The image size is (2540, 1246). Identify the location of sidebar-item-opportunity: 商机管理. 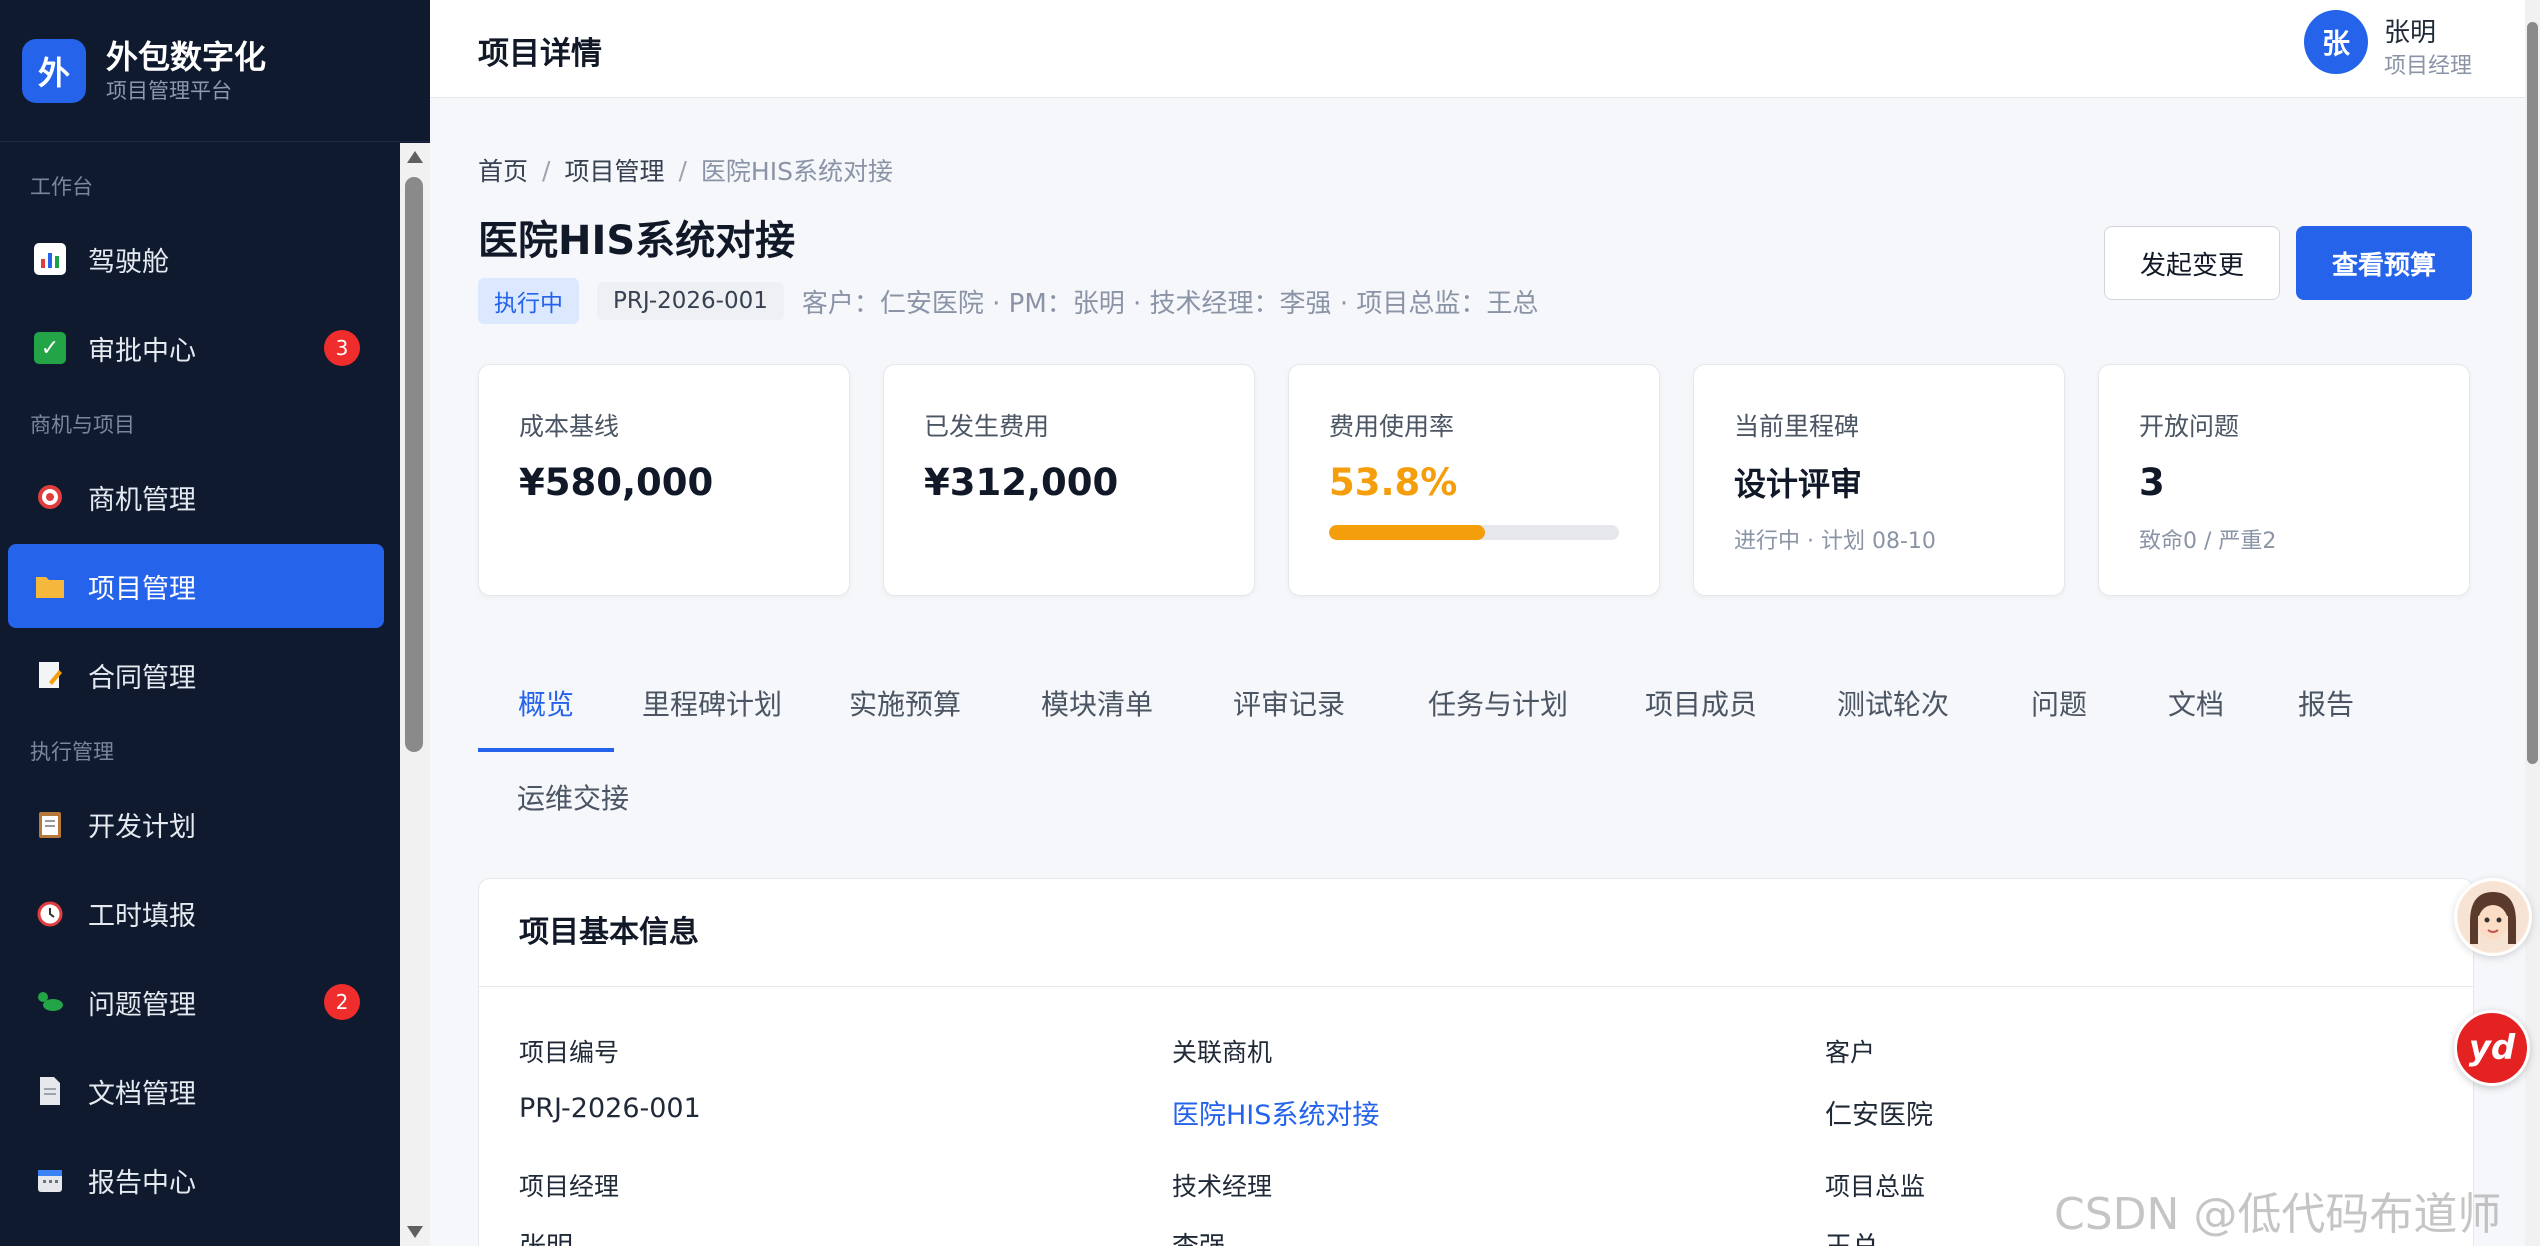
(196, 497).